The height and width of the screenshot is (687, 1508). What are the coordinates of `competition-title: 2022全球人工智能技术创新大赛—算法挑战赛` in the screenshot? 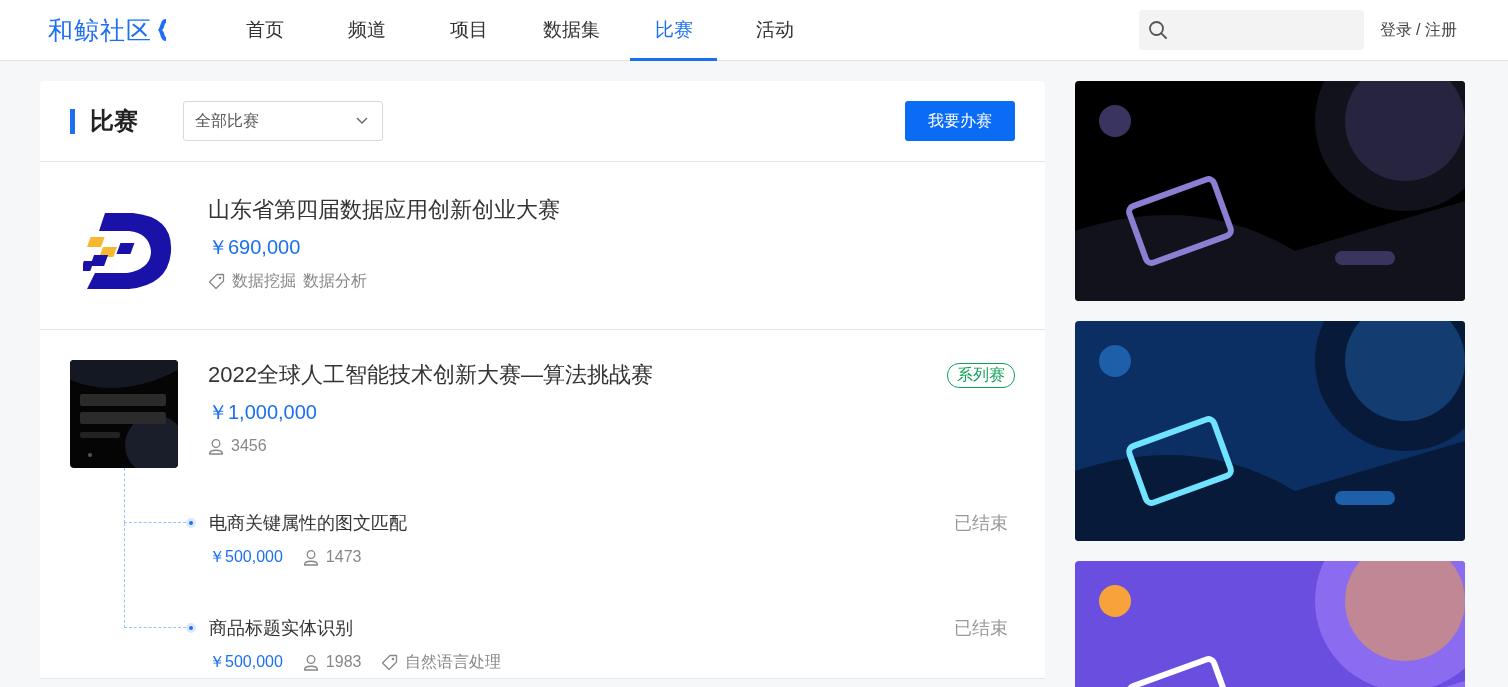 It's located at (430, 375).